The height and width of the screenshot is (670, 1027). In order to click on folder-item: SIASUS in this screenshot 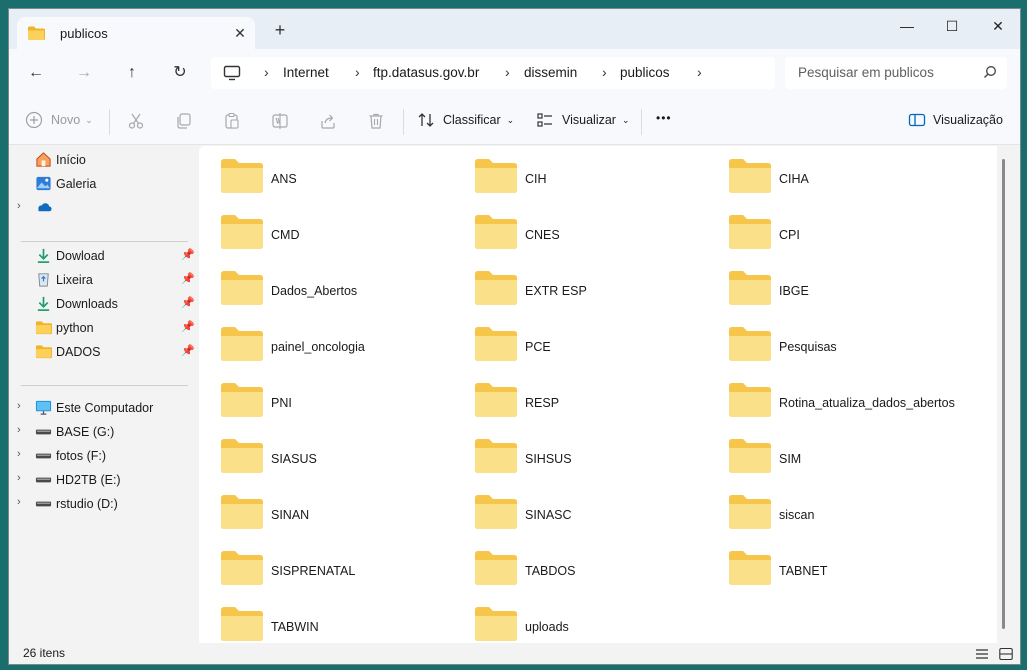, I will do `click(345, 462)`.